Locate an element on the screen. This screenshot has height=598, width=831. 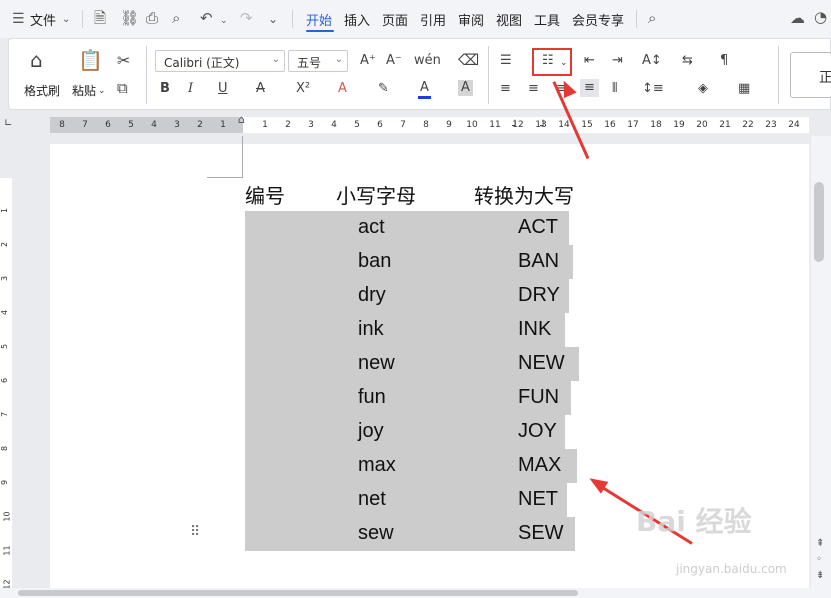
highlight-icon: ✎ is located at coordinates (383, 89).